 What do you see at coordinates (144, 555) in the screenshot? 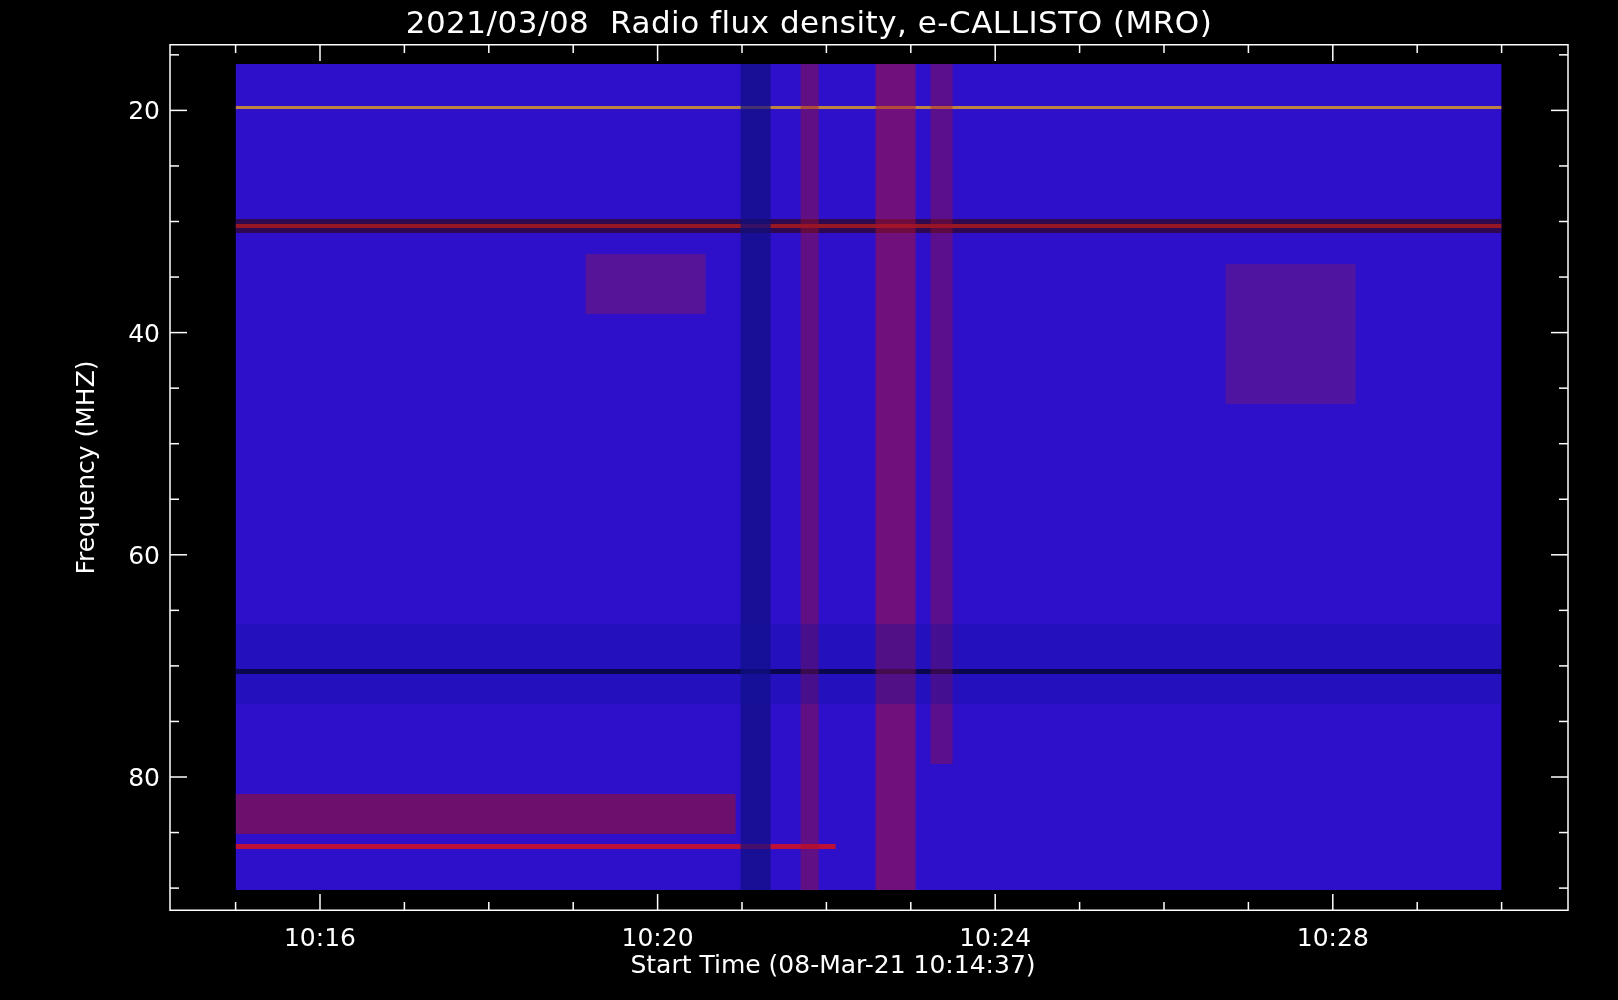
I see `y-tick-label: 60` at bounding box center [144, 555].